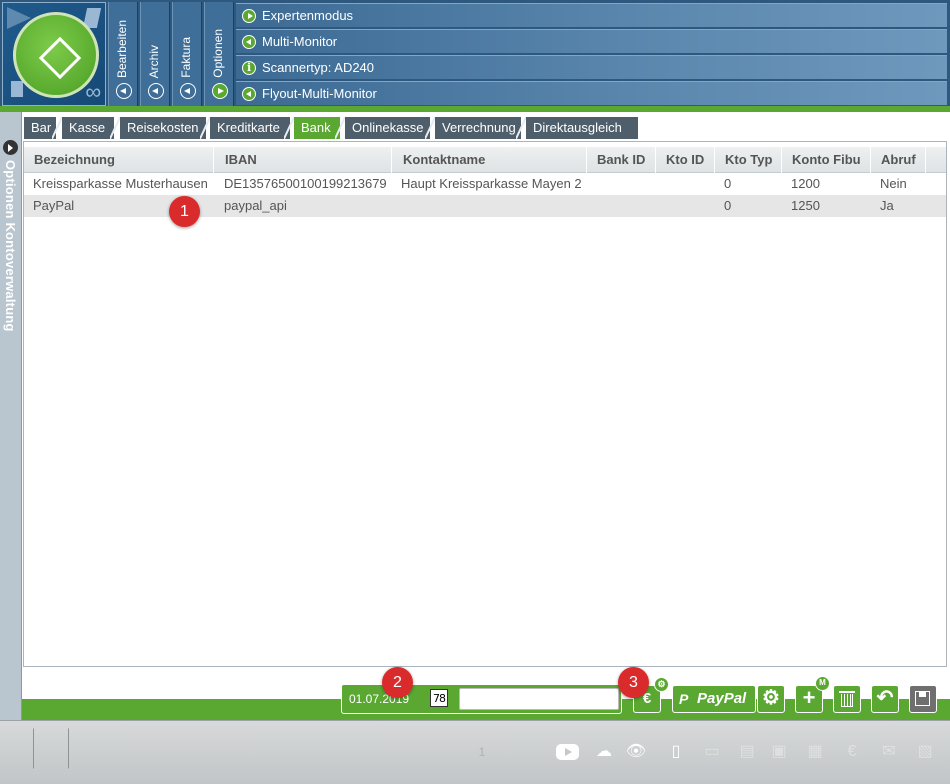  Describe the element at coordinates (300, 41) in the screenshot. I see `flyout-label: Multi-Monitor` at that location.